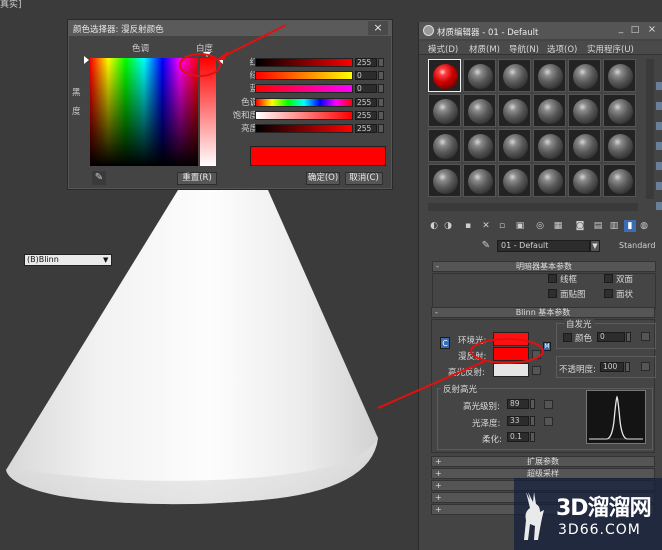 The height and width of the screenshot is (550, 662). Describe the element at coordinates (381, 102) in the screenshot. I see `hue-spinner` at that location.